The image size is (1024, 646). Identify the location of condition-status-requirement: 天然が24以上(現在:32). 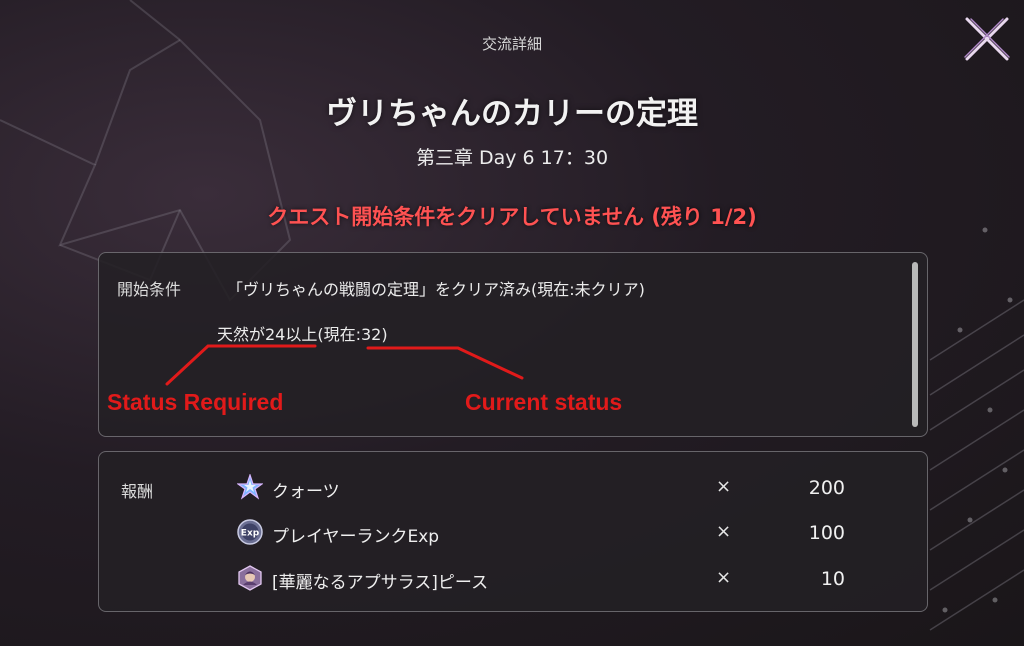
(302, 334).